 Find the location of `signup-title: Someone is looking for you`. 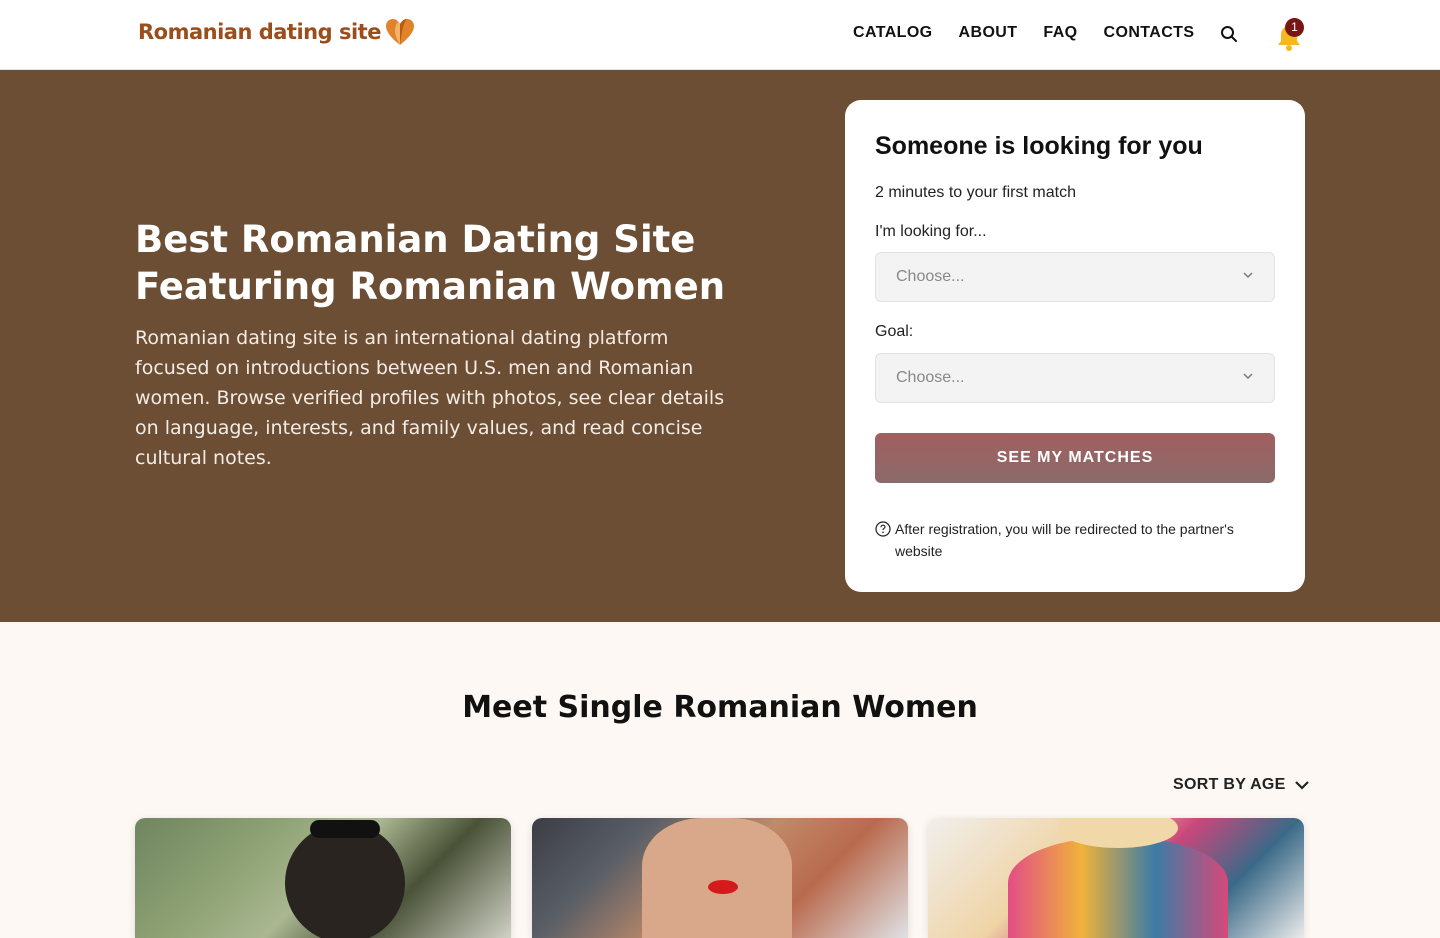

signup-title: Someone is looking for you is located at coordinates (1039, 146).